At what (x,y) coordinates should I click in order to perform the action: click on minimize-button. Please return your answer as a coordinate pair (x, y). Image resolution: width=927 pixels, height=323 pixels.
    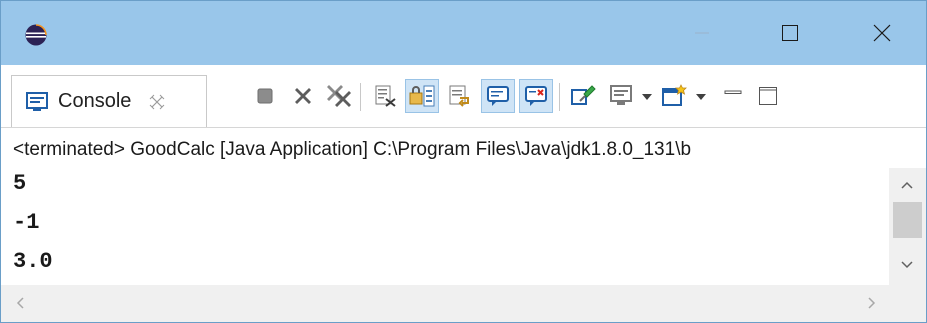
    Looking at the image, I should click on (702, 33).